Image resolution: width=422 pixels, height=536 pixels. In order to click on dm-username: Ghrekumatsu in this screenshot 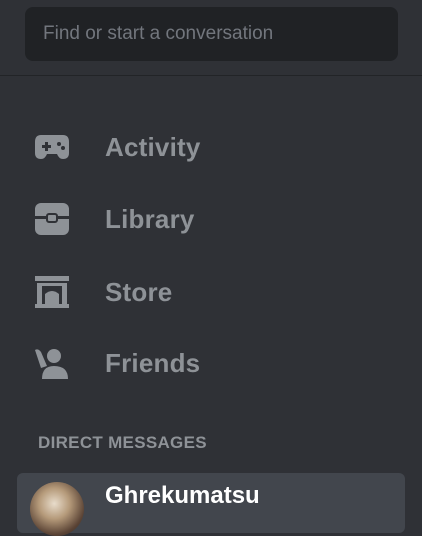, I will do `click(182, 495)`.